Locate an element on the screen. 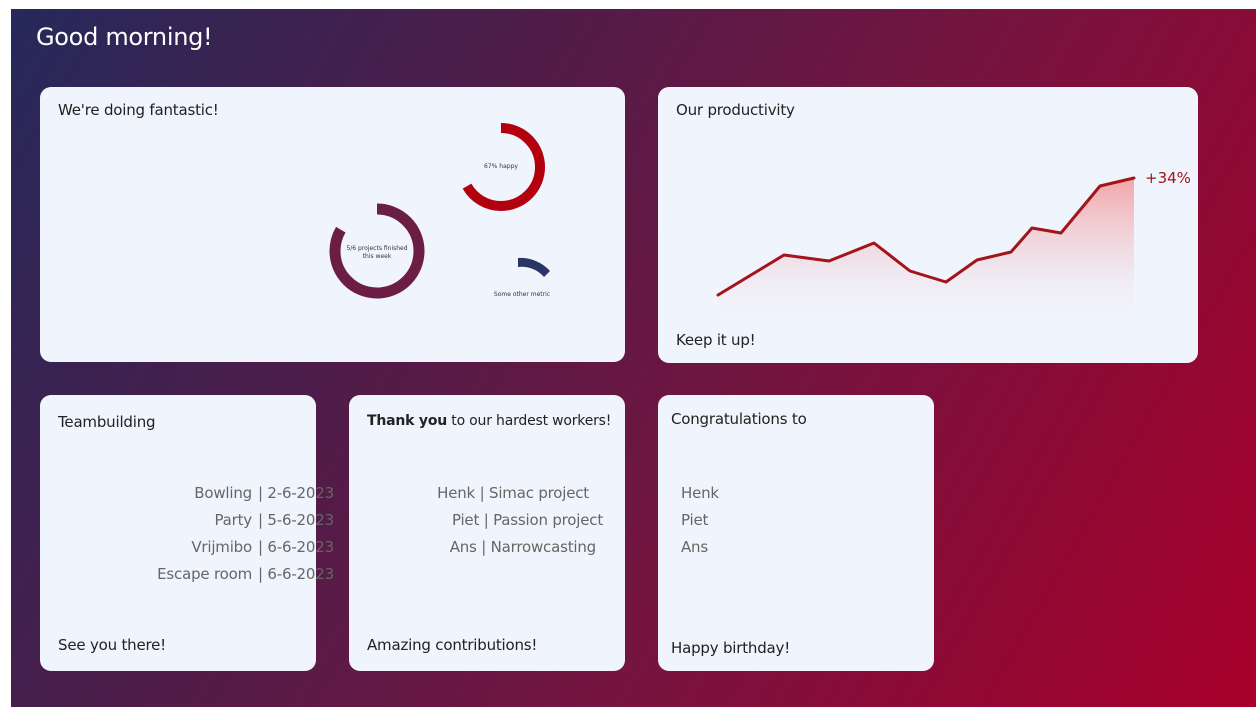 This screenshot has width=1256, height=707. projects-donut-label-line1: 5/6 projects finished is located at coordinates (377, 248).